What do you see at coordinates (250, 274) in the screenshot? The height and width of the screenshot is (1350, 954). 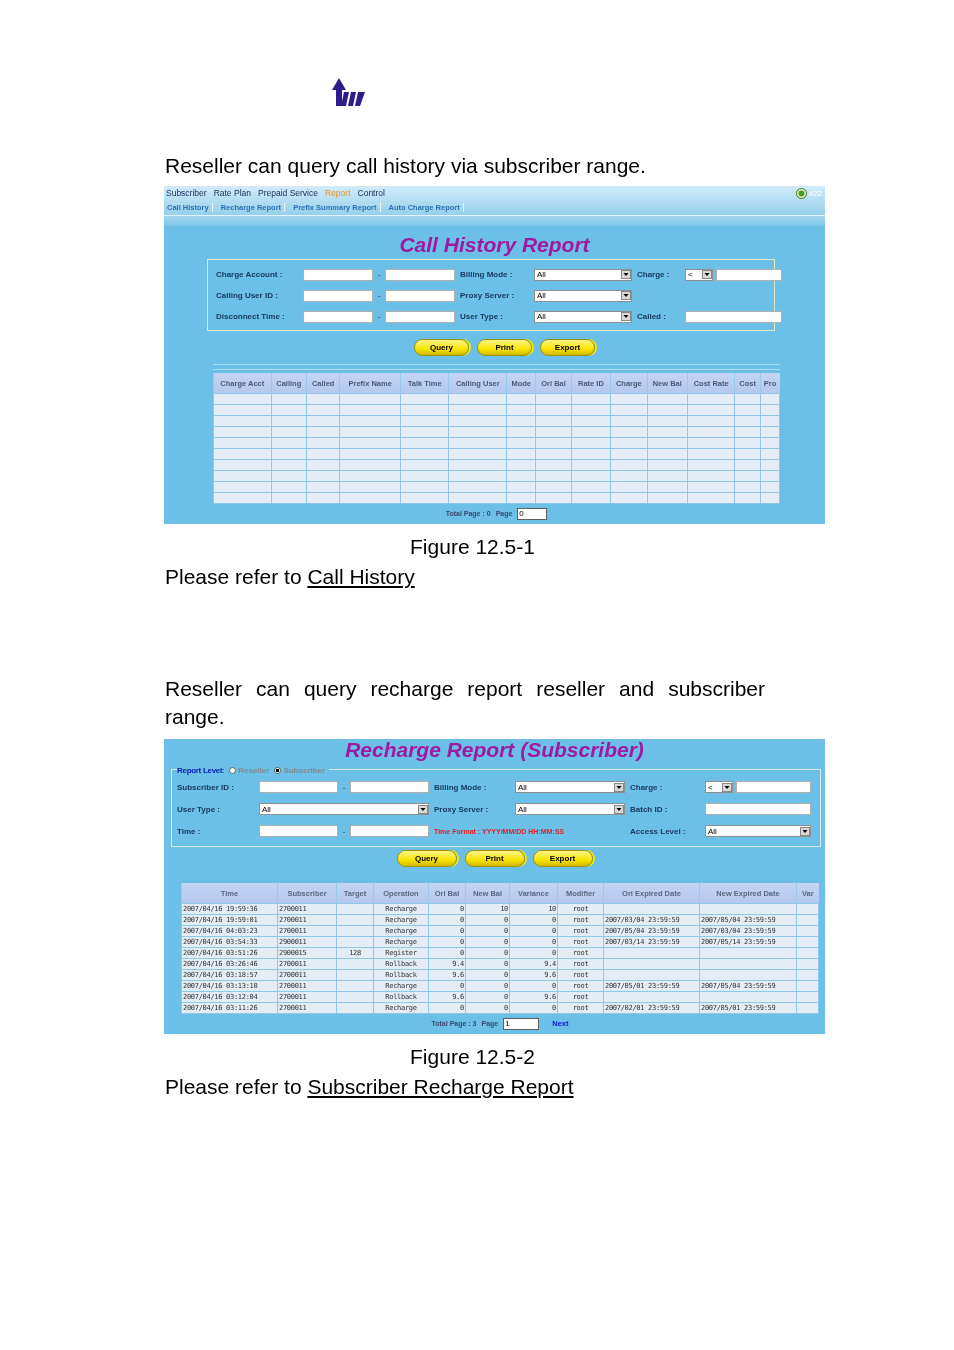 I see `field-label: Charge Account :` at bounding box center [250, 274].